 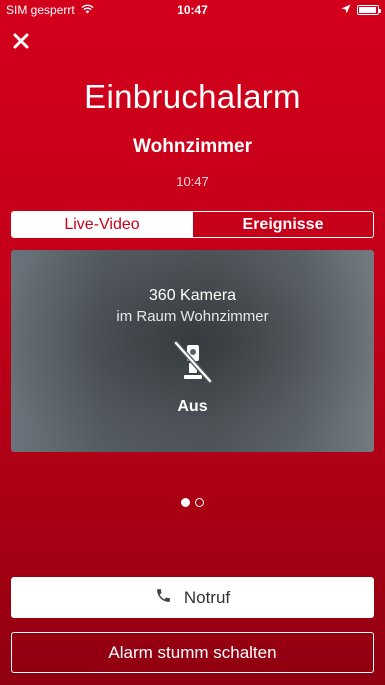 What do you see at coordinates (192, 96) in the screenshot?
I see `alarm-title: Einbruchalarm` at bounding box center [192, 96].